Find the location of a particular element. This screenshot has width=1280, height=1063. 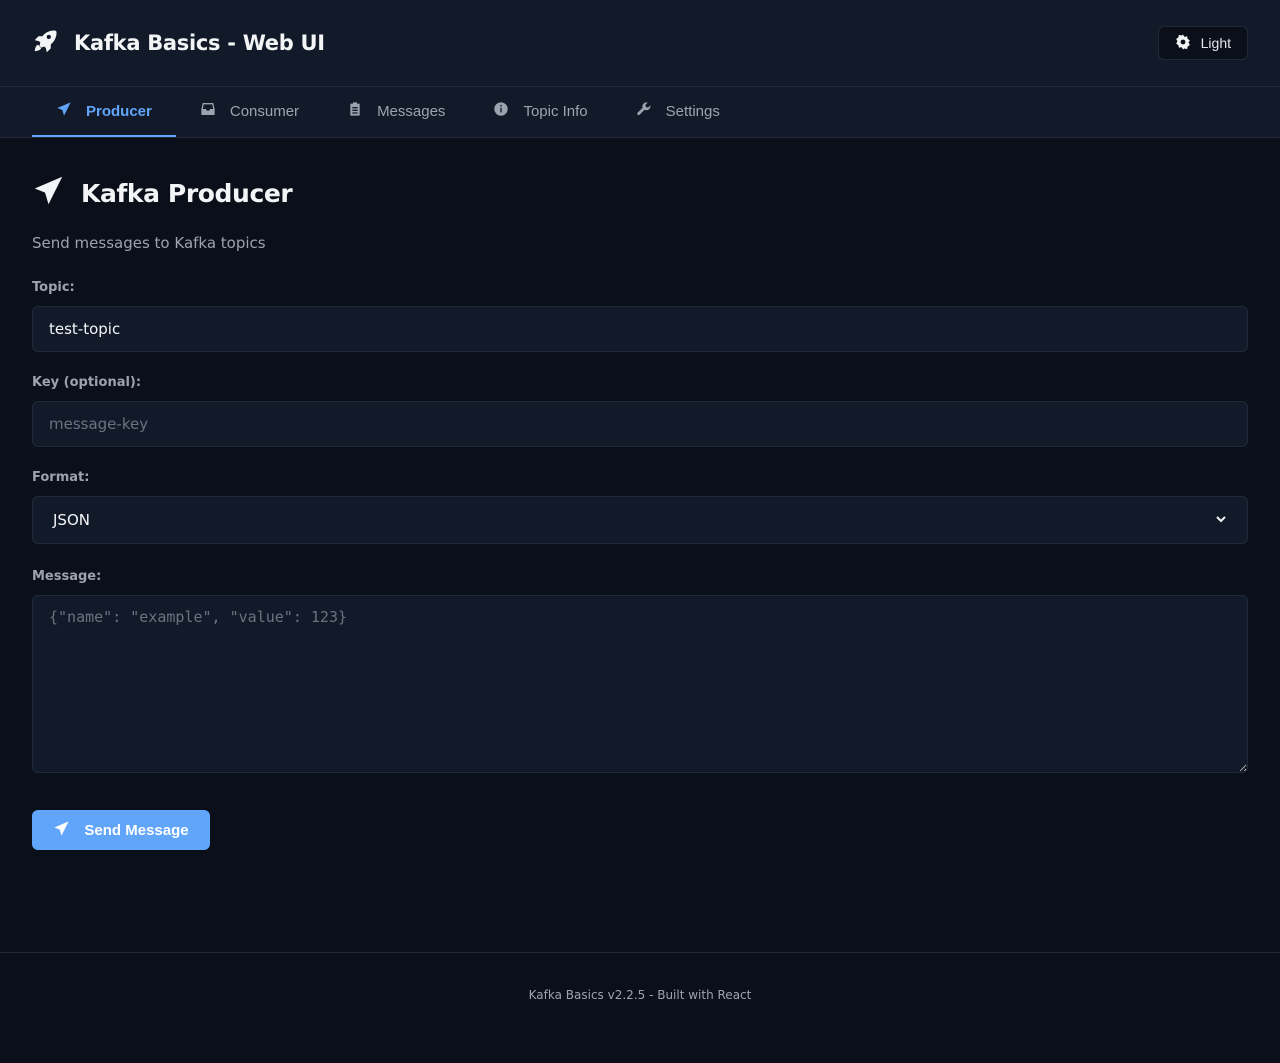

sun-icon is located at coordinates (1183, 43).